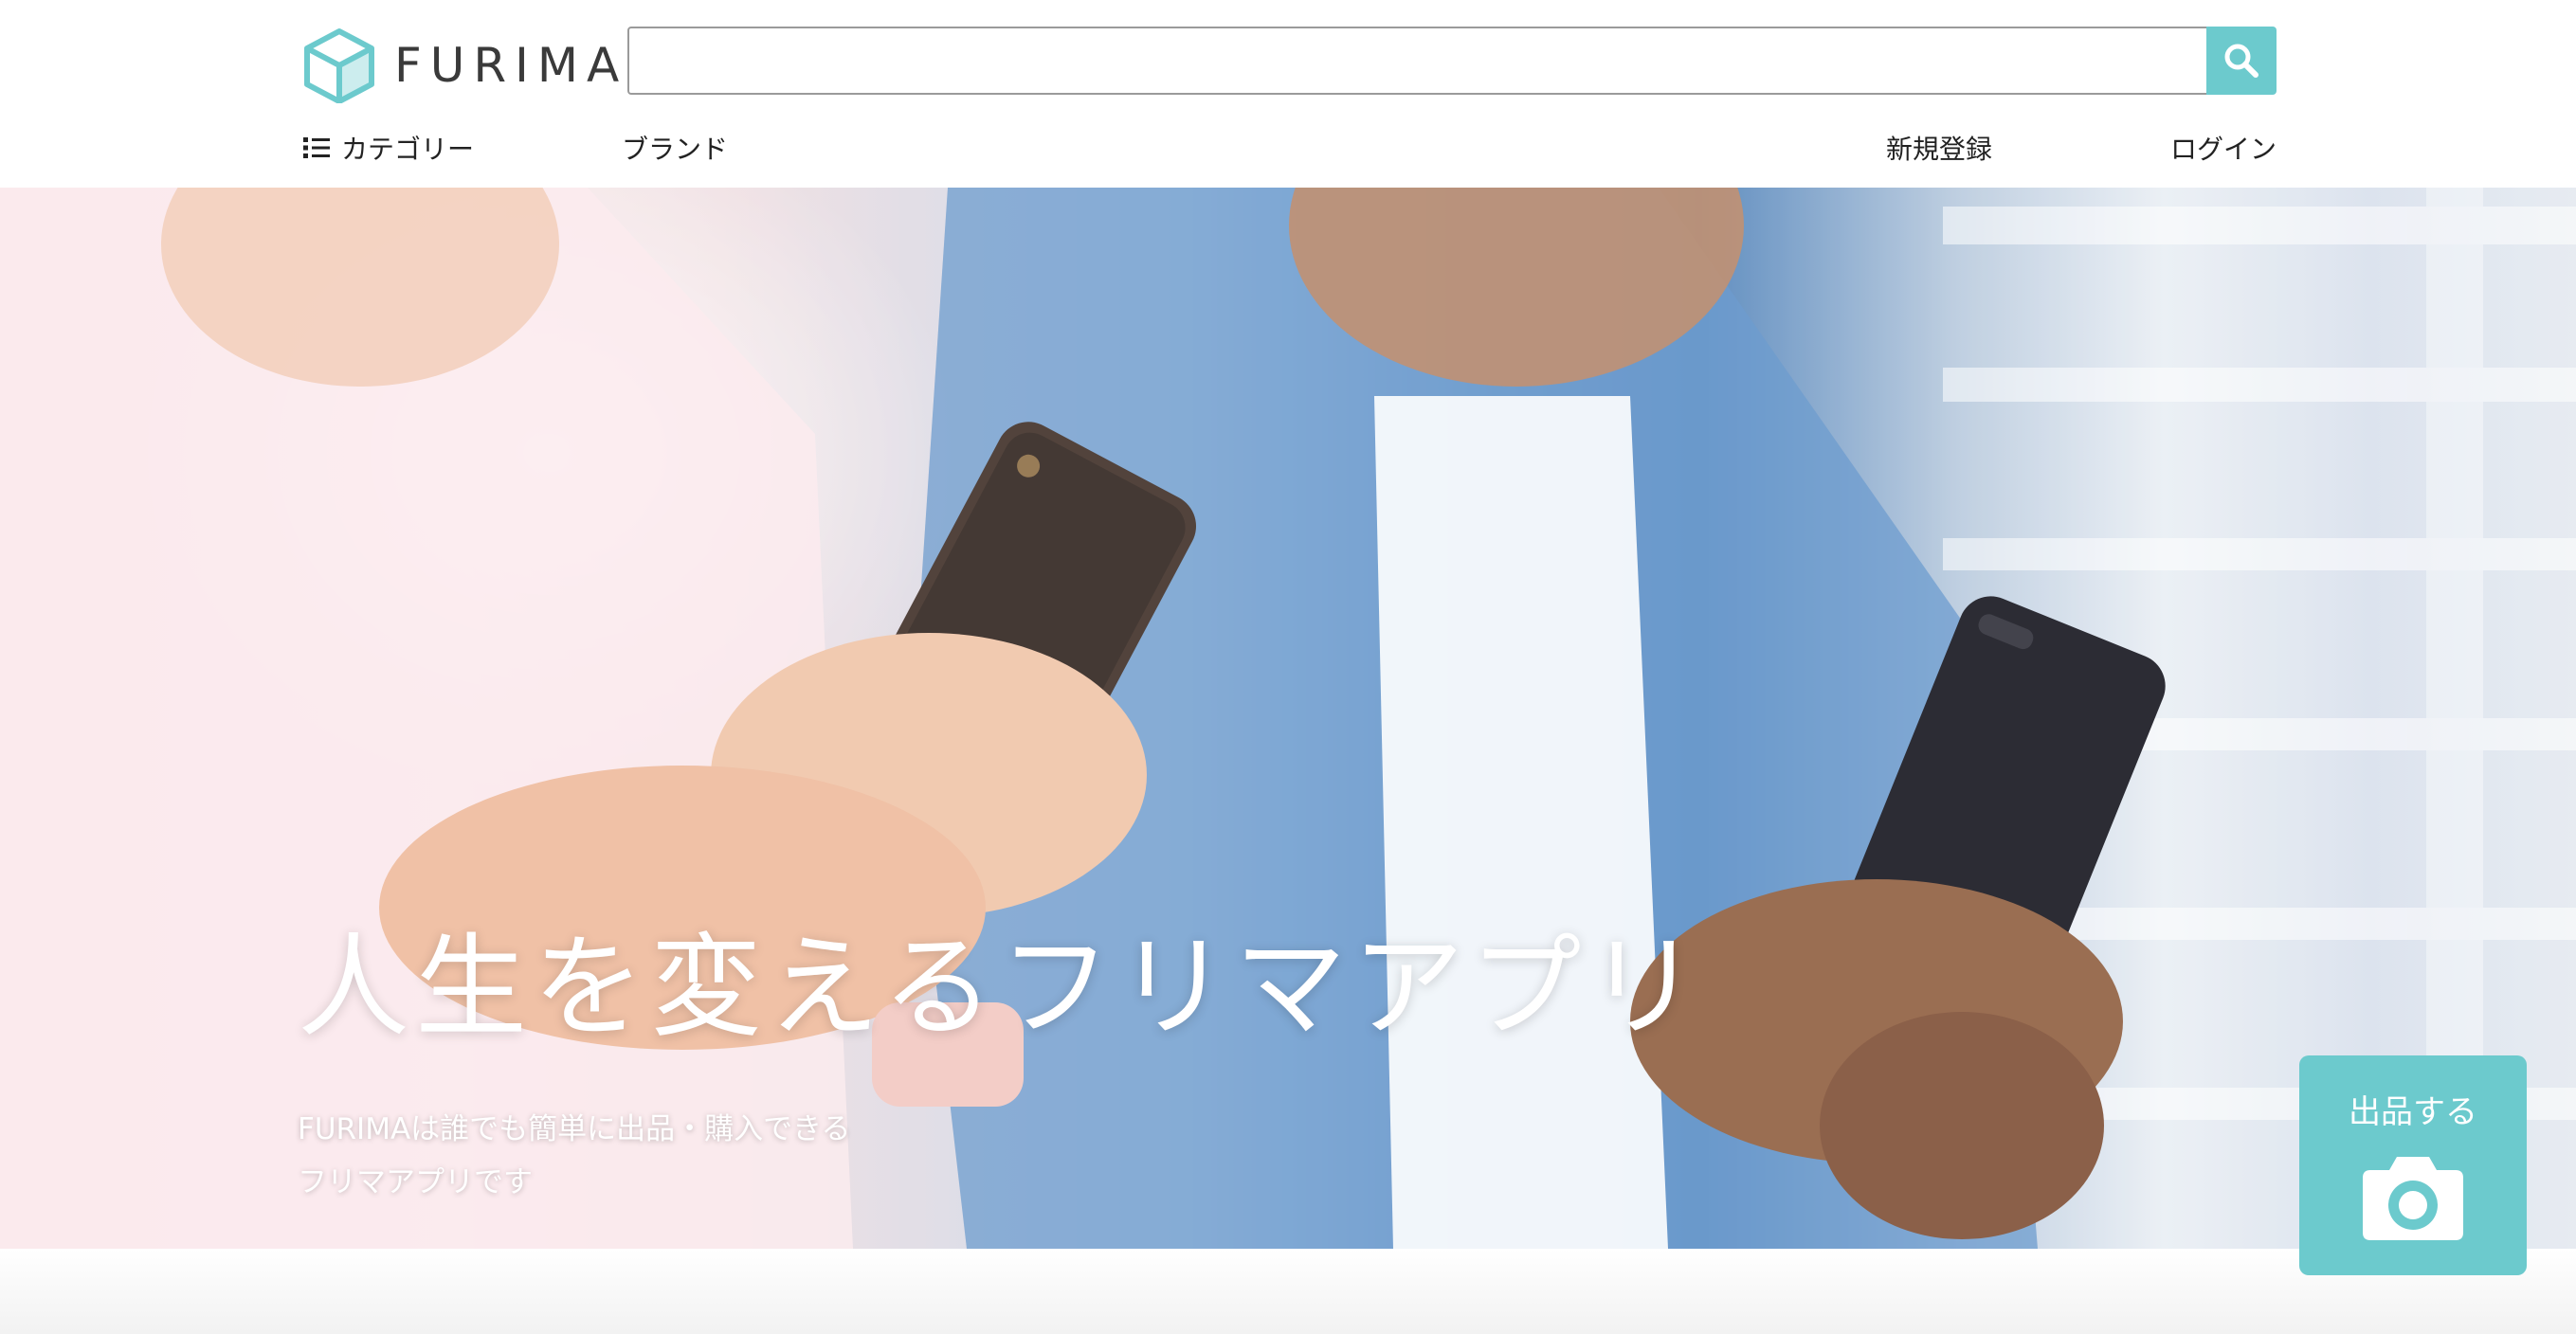 This screenshot has height=1334, width=2576. Describe the element at coordinates (574, 1129) in the screenshot. I see `hero-subtitle-line1: FURIMAは誰でも簡単に出品・購入できる` at that location.